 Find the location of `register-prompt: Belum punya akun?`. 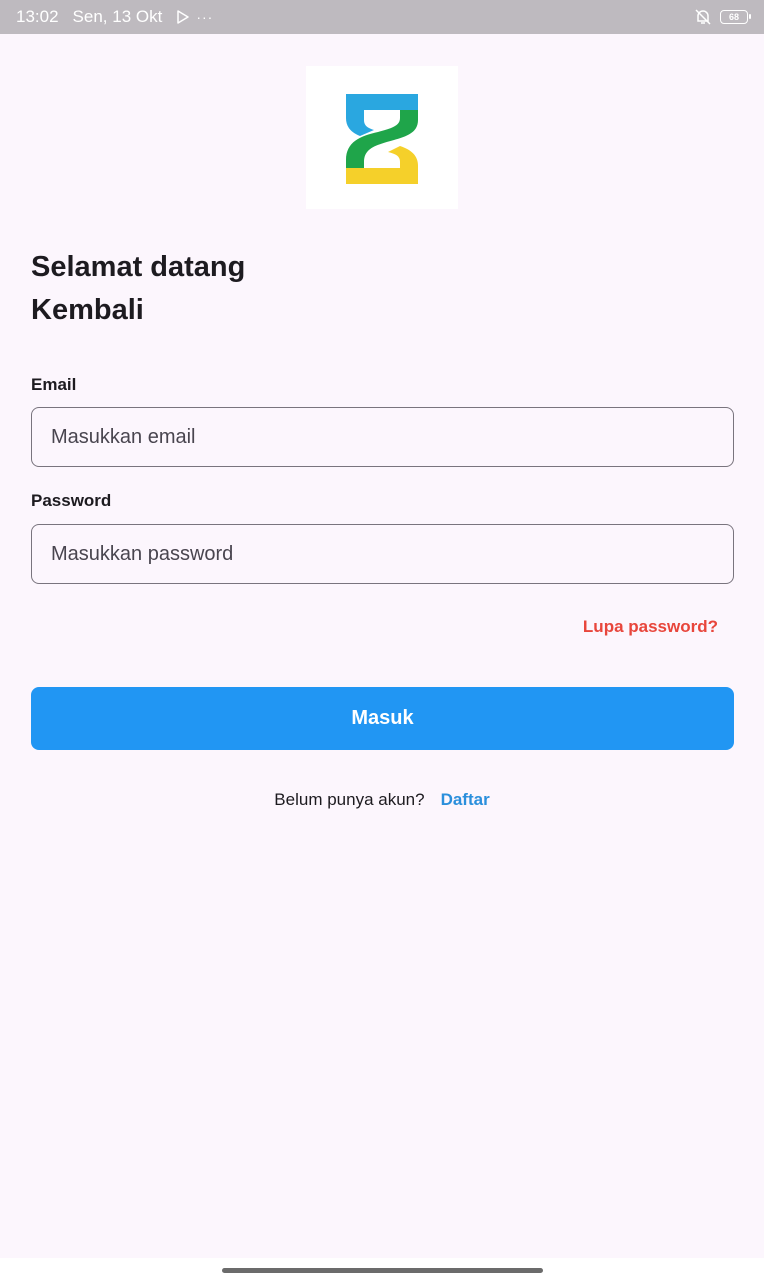

register-prompt: Belum punya akun? is located at coordinates (349, 799).